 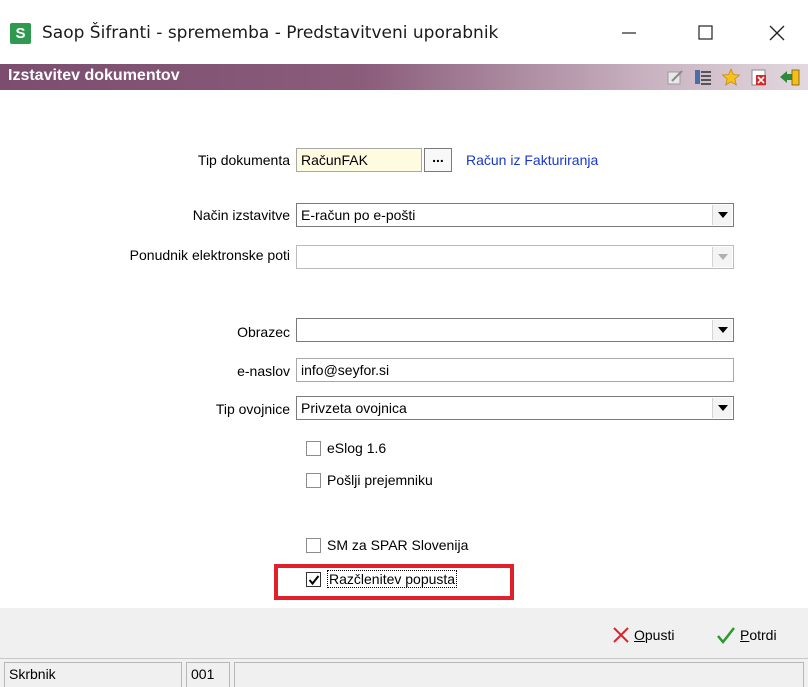 What do you see at coordinates (515, 215) in the screenshot?
I see `nacin-izstavitve-select: E-račun po e-pošti` at bounding box center [515, 215].